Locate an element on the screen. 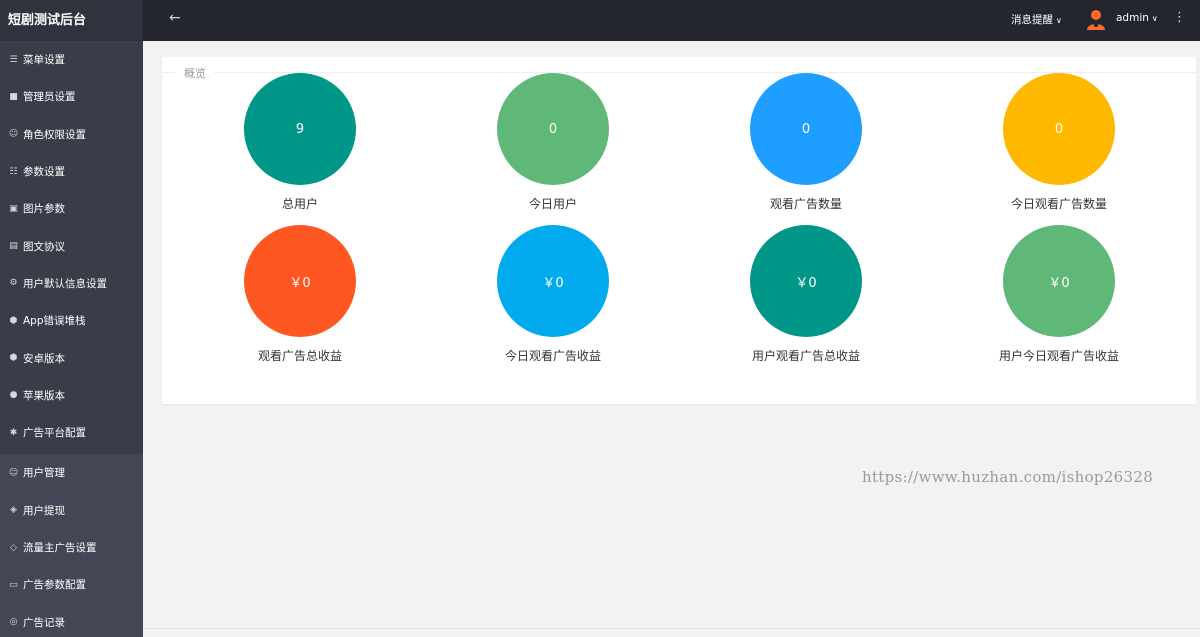  sidebar-item-label: 图片参数 is located at coordinates (44, 209).